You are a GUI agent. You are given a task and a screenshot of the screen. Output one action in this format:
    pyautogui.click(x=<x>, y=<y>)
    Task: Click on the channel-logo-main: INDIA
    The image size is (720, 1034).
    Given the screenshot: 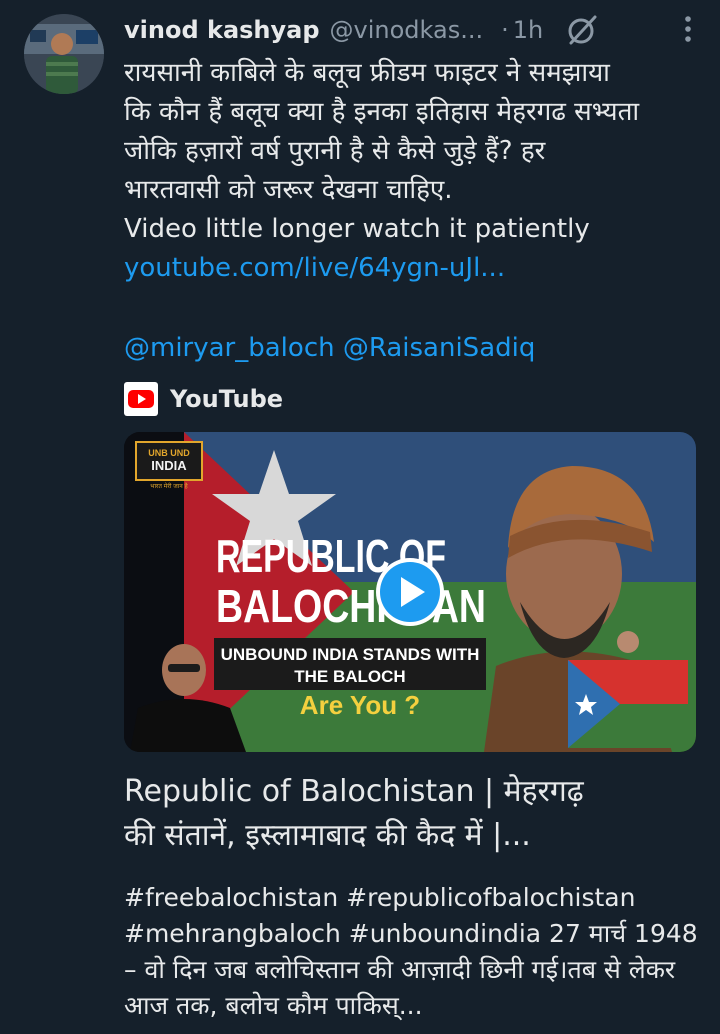 What is the action you would take?
    pyautogui.click(x=169, y=465)
    